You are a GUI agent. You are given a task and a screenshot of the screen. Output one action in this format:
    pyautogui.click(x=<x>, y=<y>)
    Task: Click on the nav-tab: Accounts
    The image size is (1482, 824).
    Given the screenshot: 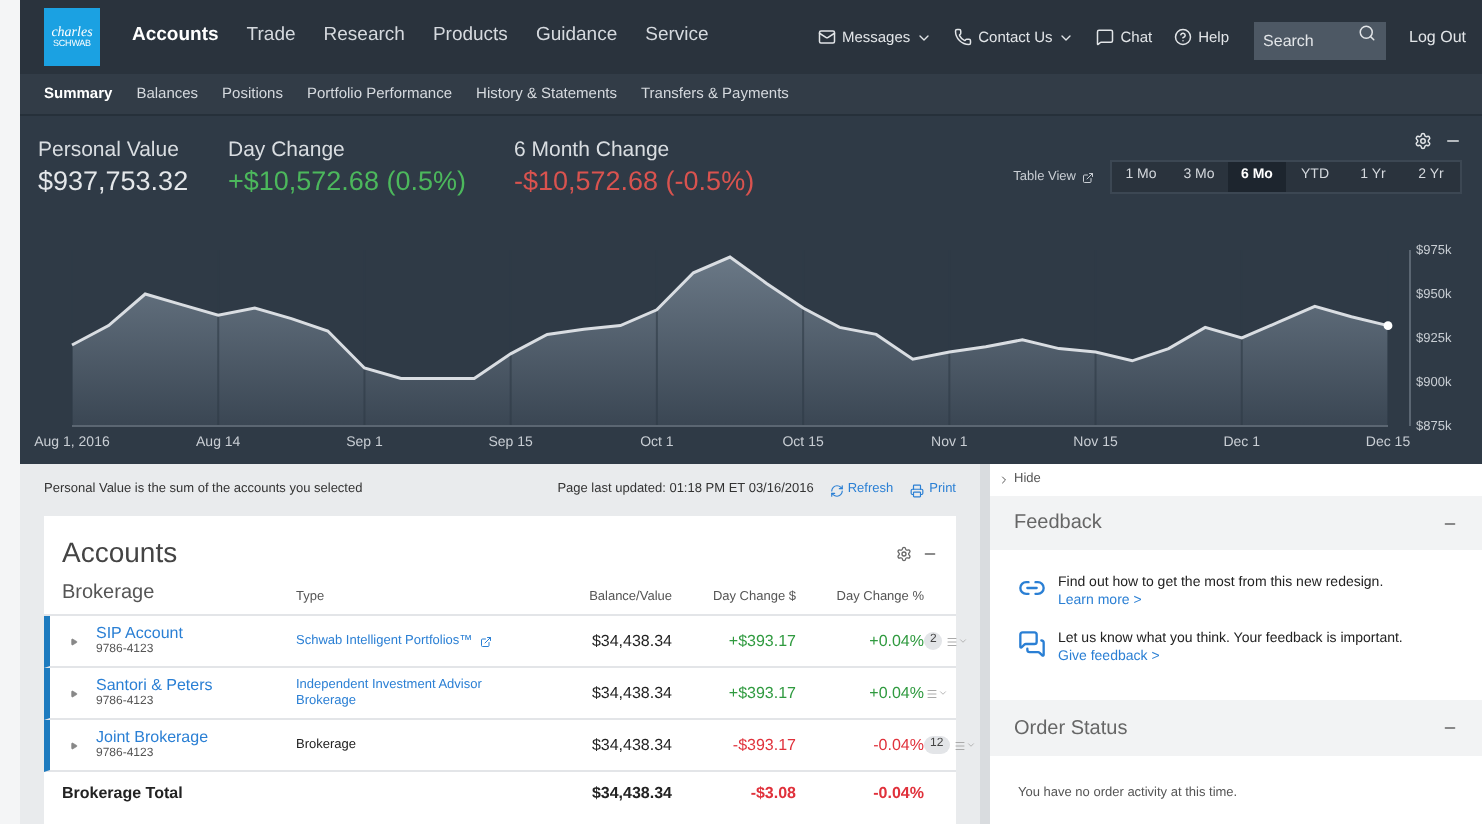 What is the action you would take?
    pyautogui.click(x=175, y=37)
    